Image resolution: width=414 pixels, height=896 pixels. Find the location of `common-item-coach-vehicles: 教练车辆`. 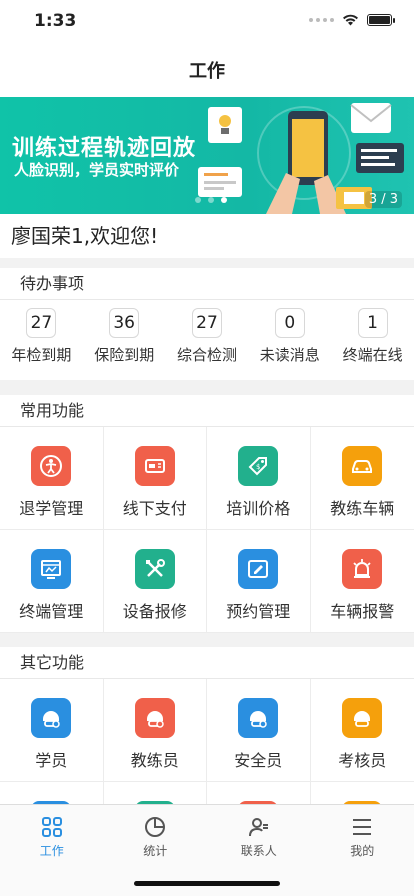

common-item-coach-vehicles: 教练车辆 is located at coordinates (362, 478).